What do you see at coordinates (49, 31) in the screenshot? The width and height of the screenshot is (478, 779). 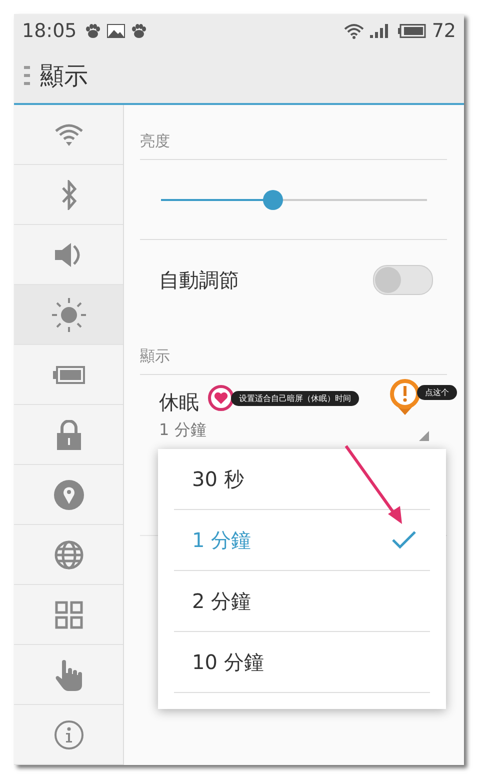 I see `status-time: 18:05` at bounding box center [49, 31].